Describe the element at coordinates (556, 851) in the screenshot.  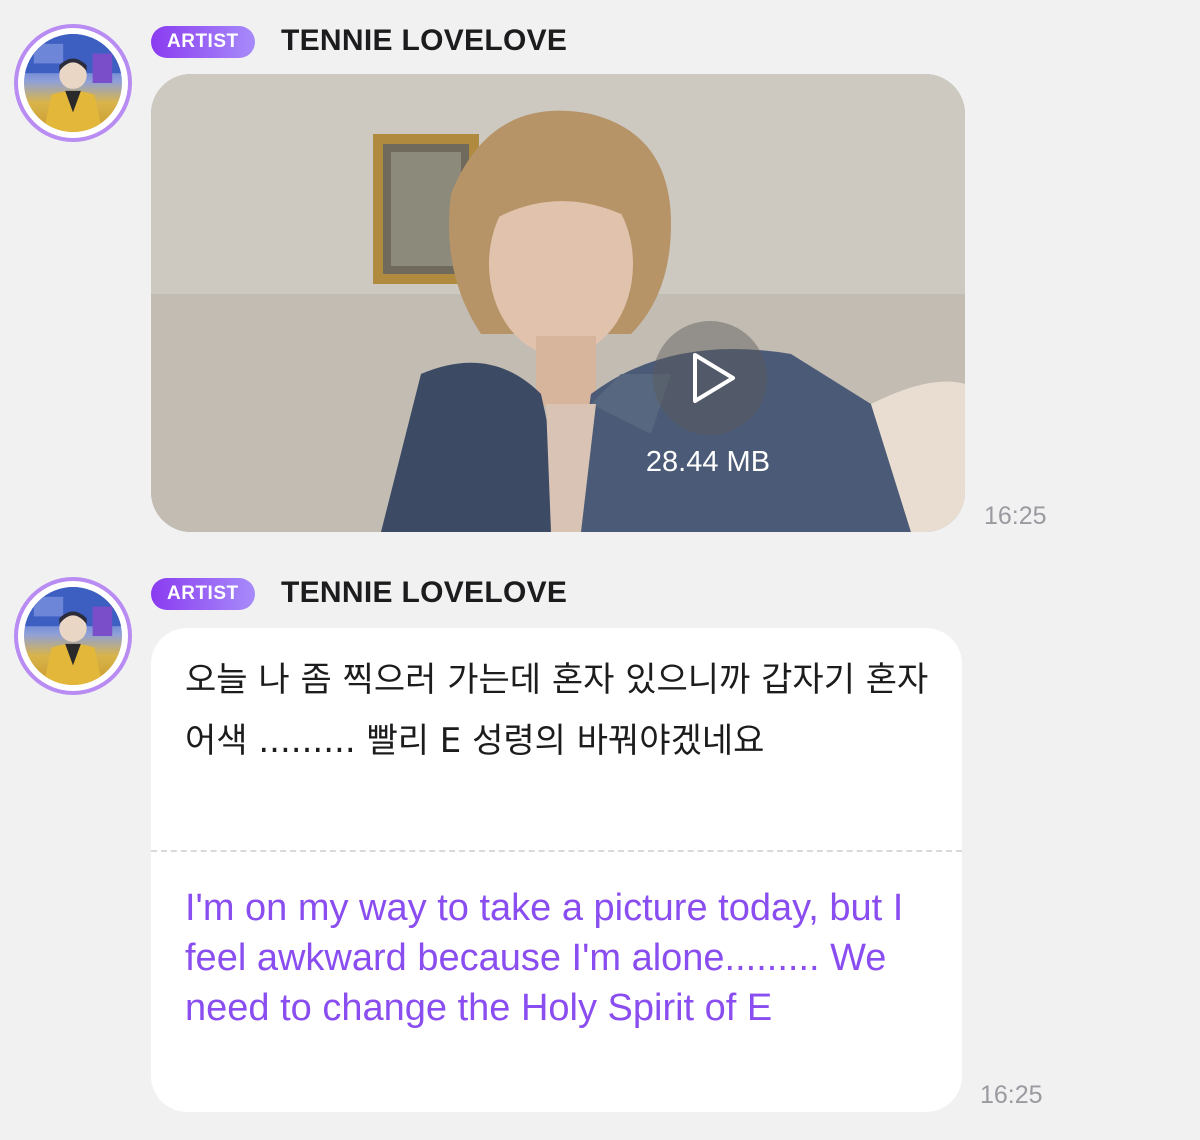
I see `translation-divider` at that location.